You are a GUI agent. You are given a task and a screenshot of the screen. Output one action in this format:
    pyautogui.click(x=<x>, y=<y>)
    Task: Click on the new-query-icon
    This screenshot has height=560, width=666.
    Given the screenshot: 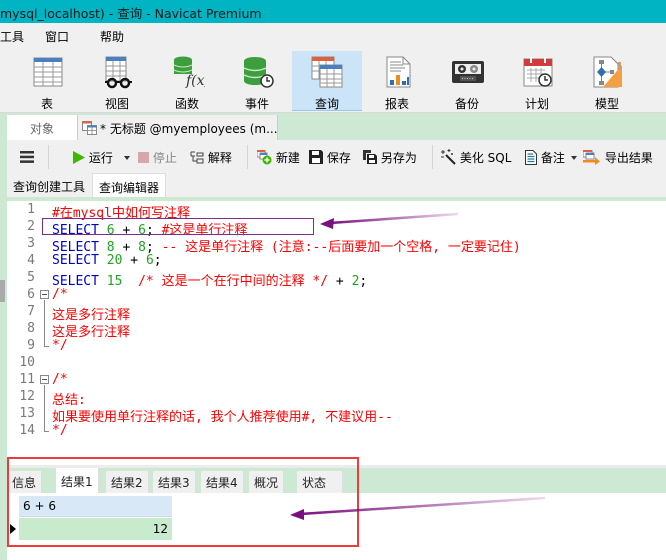 What is the action you would take?
    pyautogui.click(x=264, y=157)
    